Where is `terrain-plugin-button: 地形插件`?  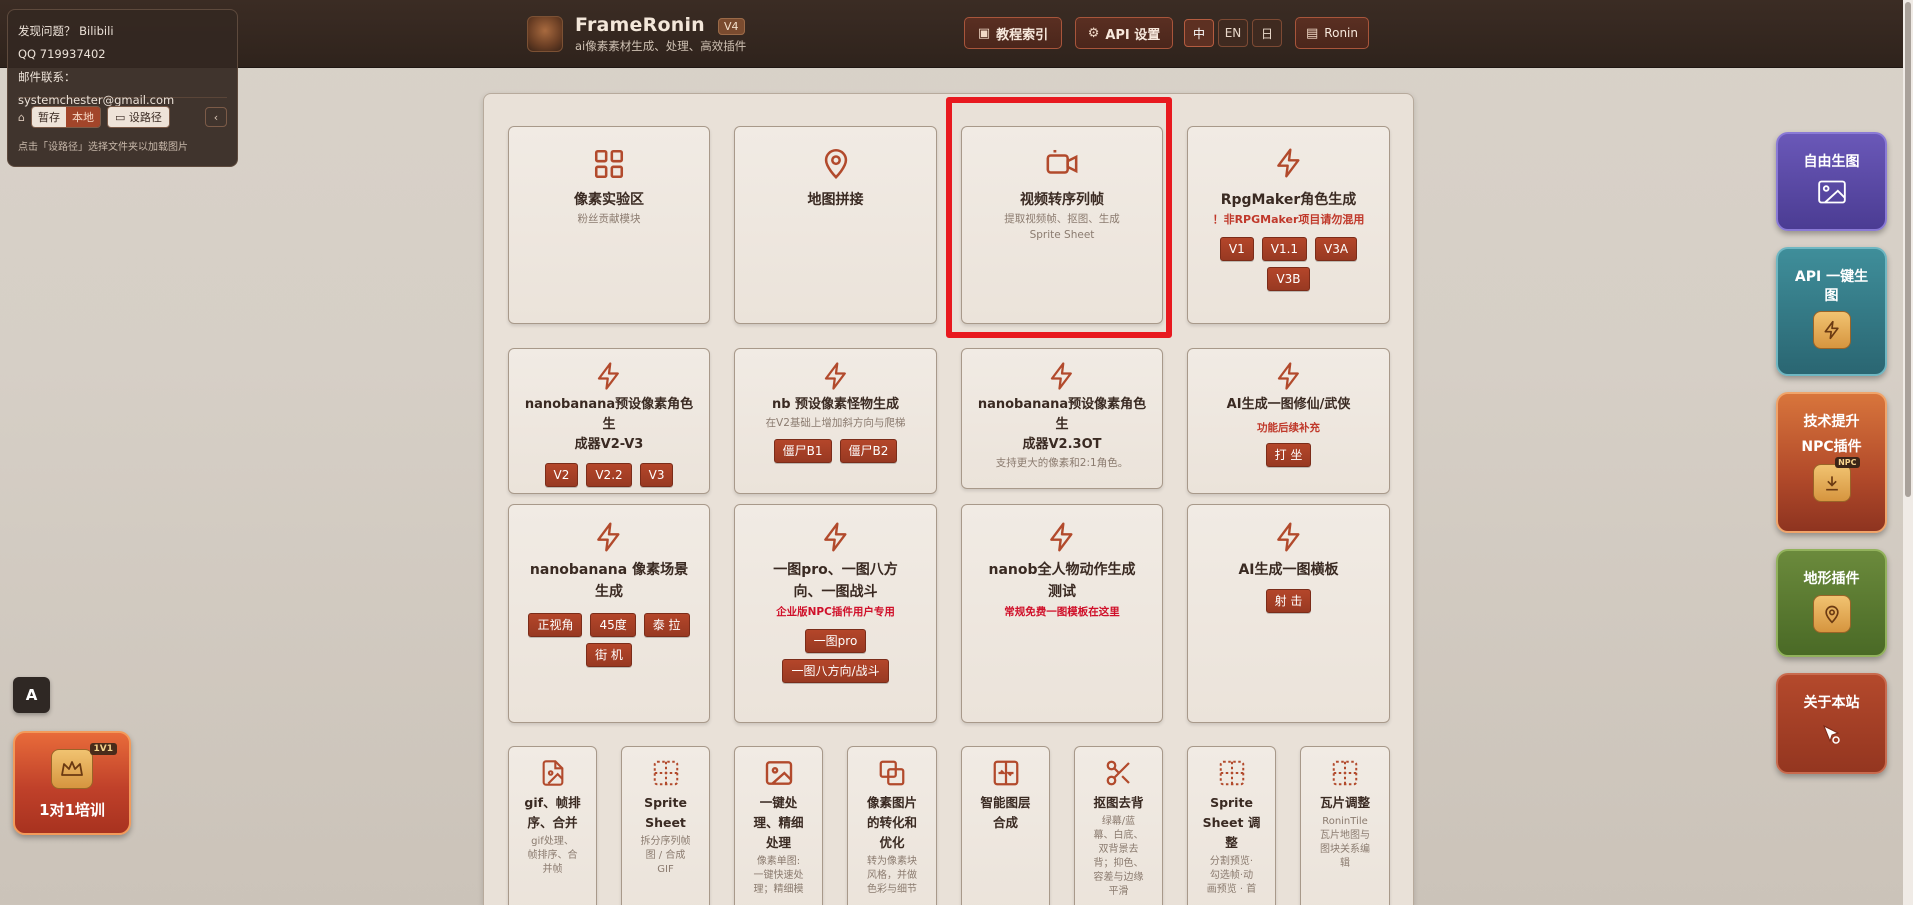
terrain-plugin-button: 地形插件 is located at coordinates (1831, 603).